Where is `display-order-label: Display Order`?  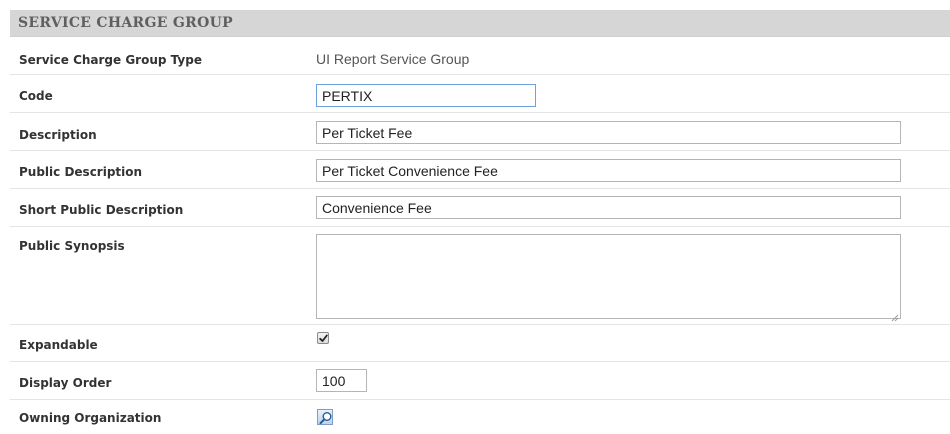
display-order-label: Display Order is located at coordinates (65, 383).